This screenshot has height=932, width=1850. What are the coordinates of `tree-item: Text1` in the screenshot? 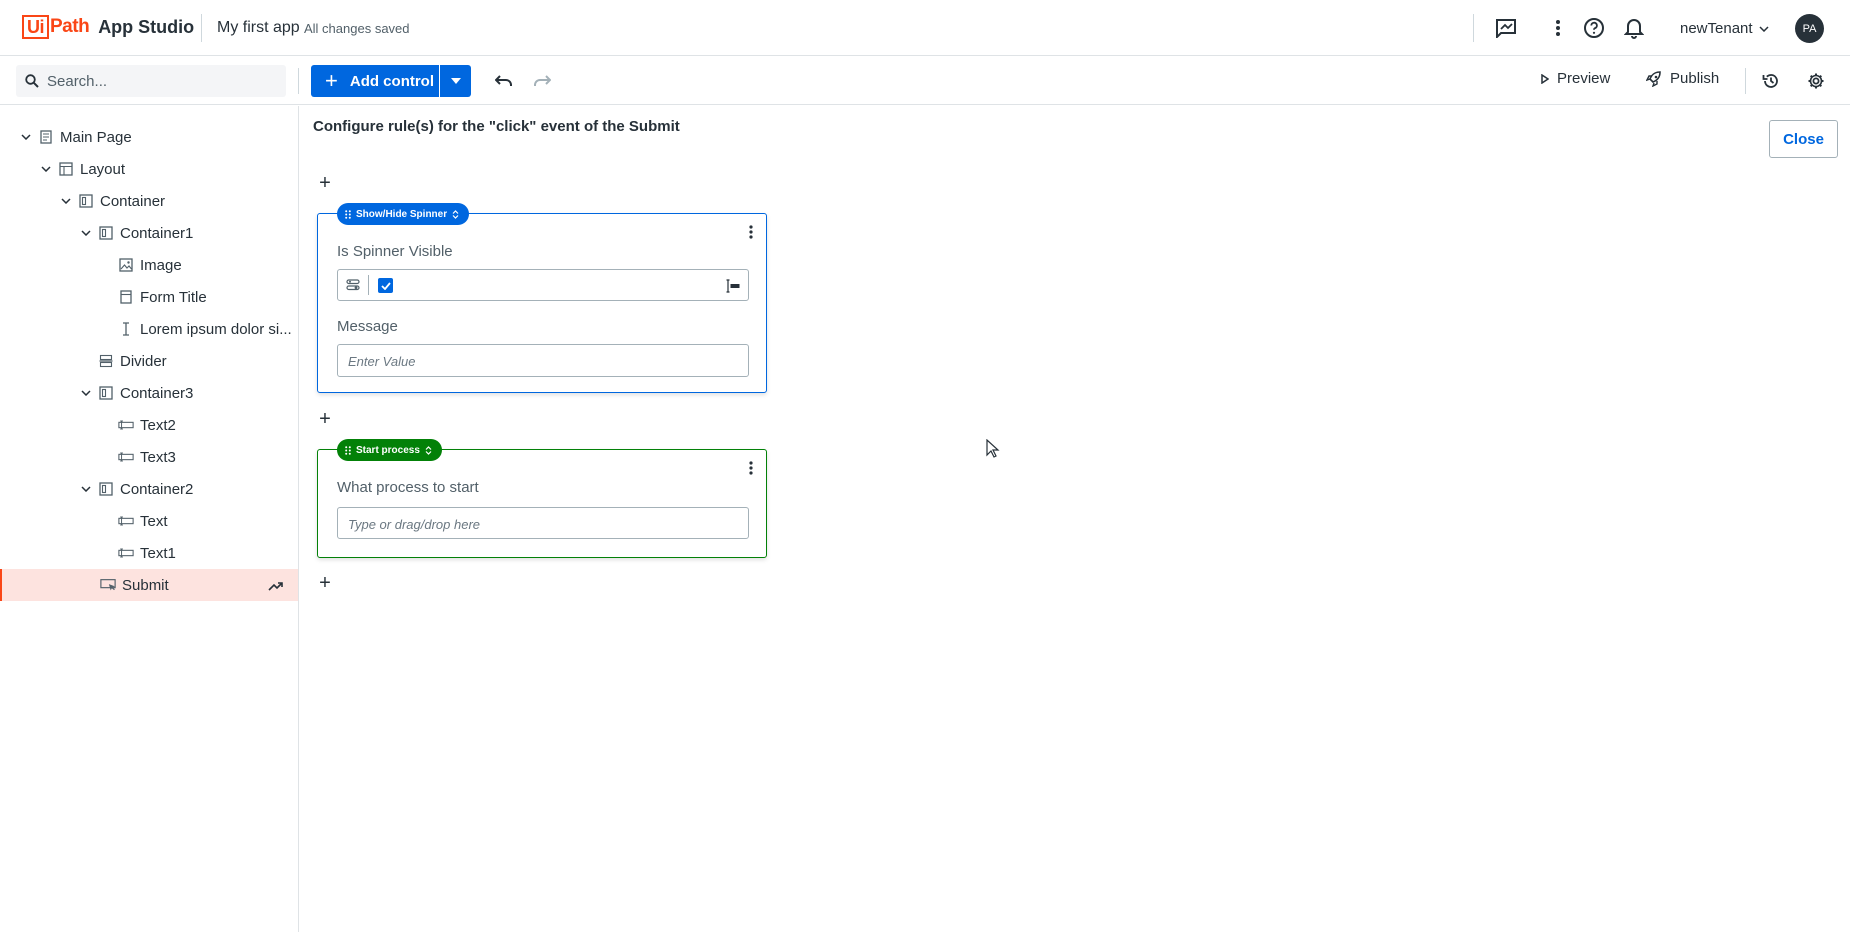 It's located at (149, 553).